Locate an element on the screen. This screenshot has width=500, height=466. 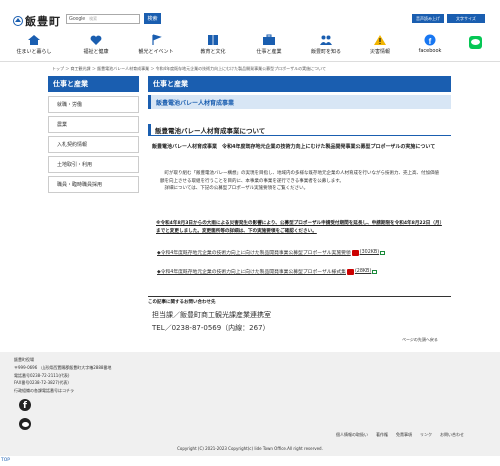
article-title: 飯豊電池バレー人材育成事業について is located at coordinates (299, 130).